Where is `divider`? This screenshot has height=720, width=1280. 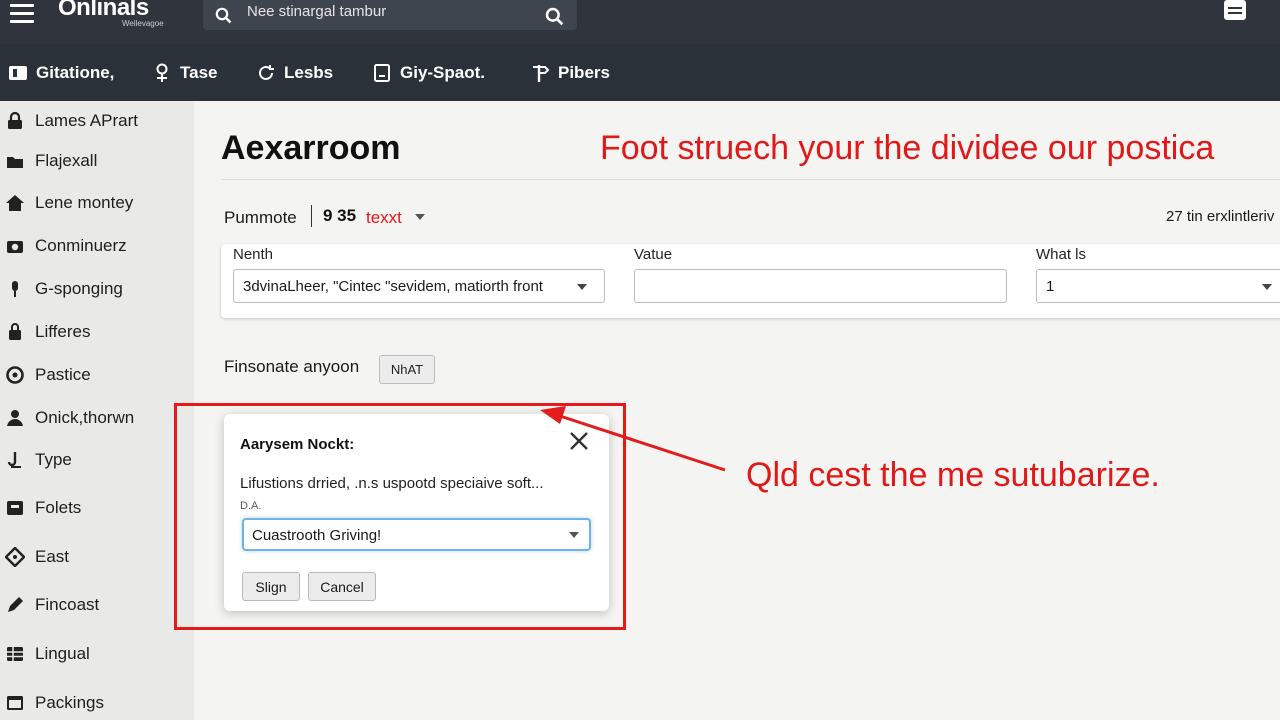 divider is located at coordinates (750, 179).